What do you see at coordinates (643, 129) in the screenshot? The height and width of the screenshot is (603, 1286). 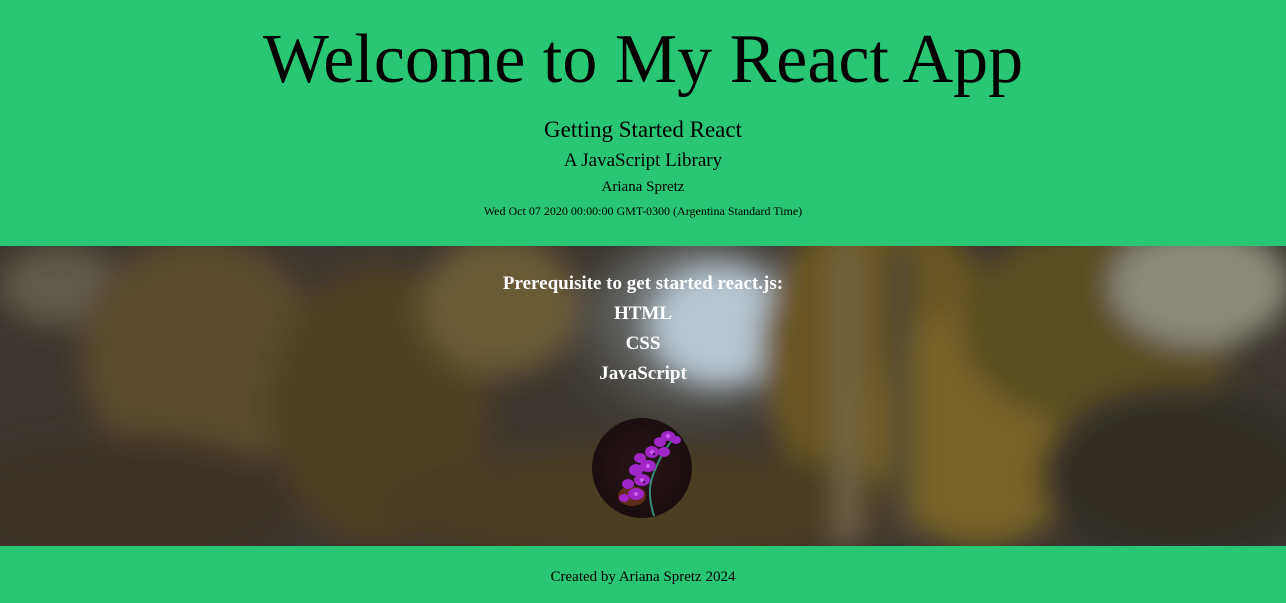 I see `subtitle: Getting Started React` at bounding box center [643, 129].